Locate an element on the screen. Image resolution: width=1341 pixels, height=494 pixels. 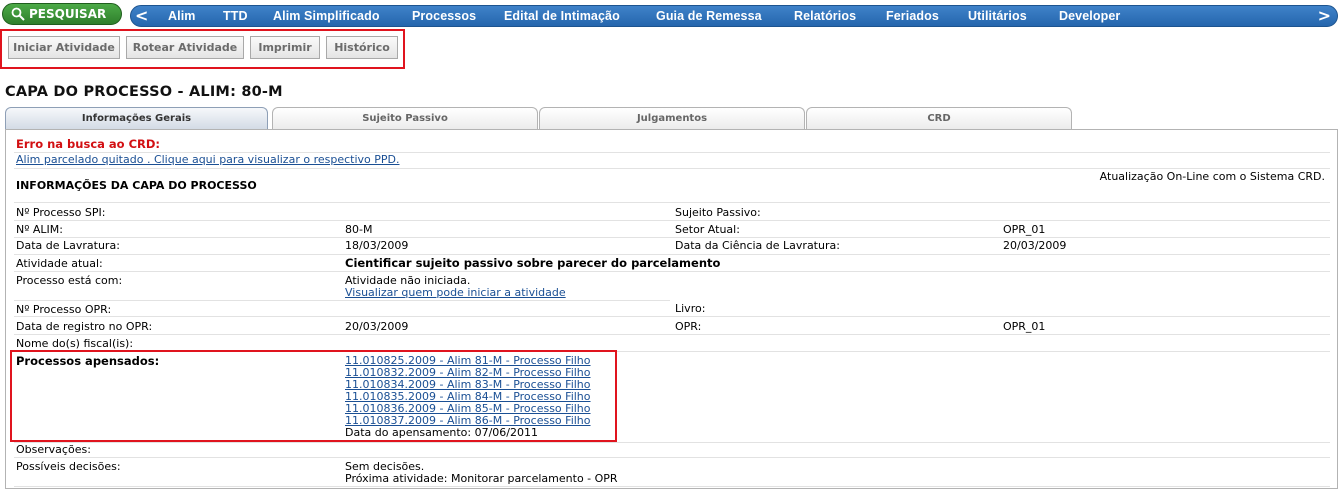
page-title: CAPA DO PROCESSO - ALIM: 80-M is located at coordinates (144, 92).